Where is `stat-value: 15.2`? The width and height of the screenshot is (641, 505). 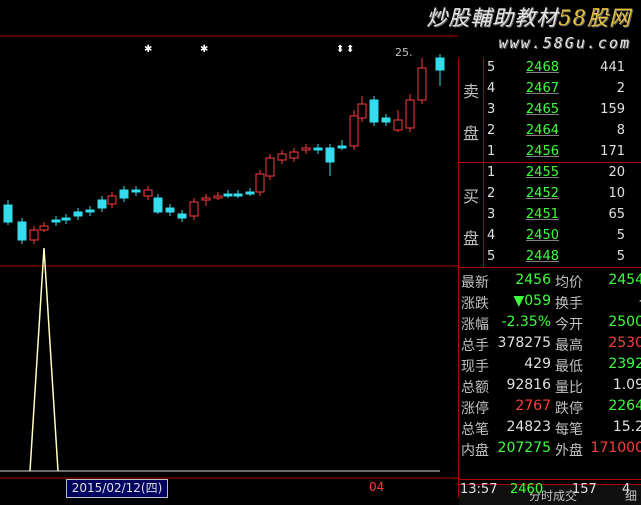 stat-value: 15.2 is located at coordinates (626, 427).